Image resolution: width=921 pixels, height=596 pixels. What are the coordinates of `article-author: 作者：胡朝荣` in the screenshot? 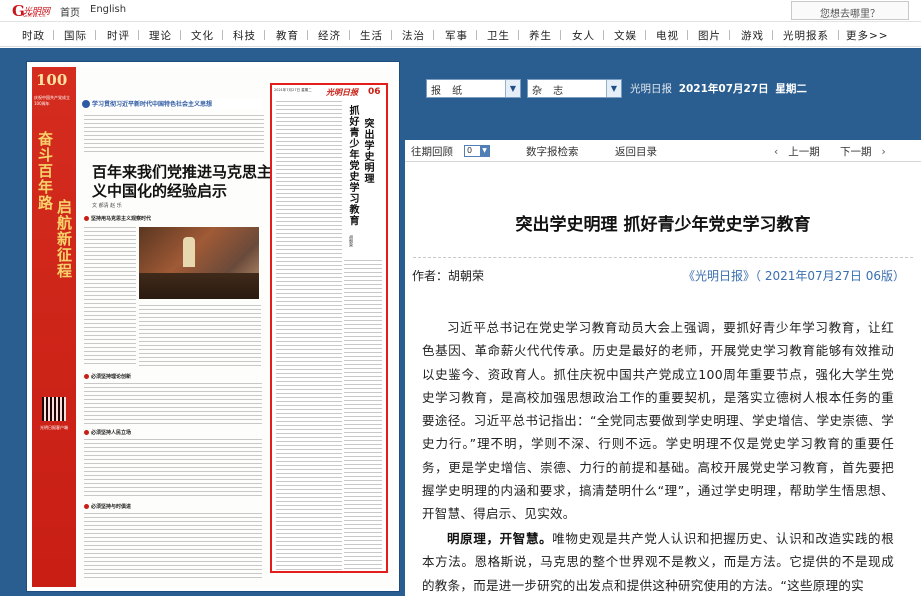 It's located at (448, 276).